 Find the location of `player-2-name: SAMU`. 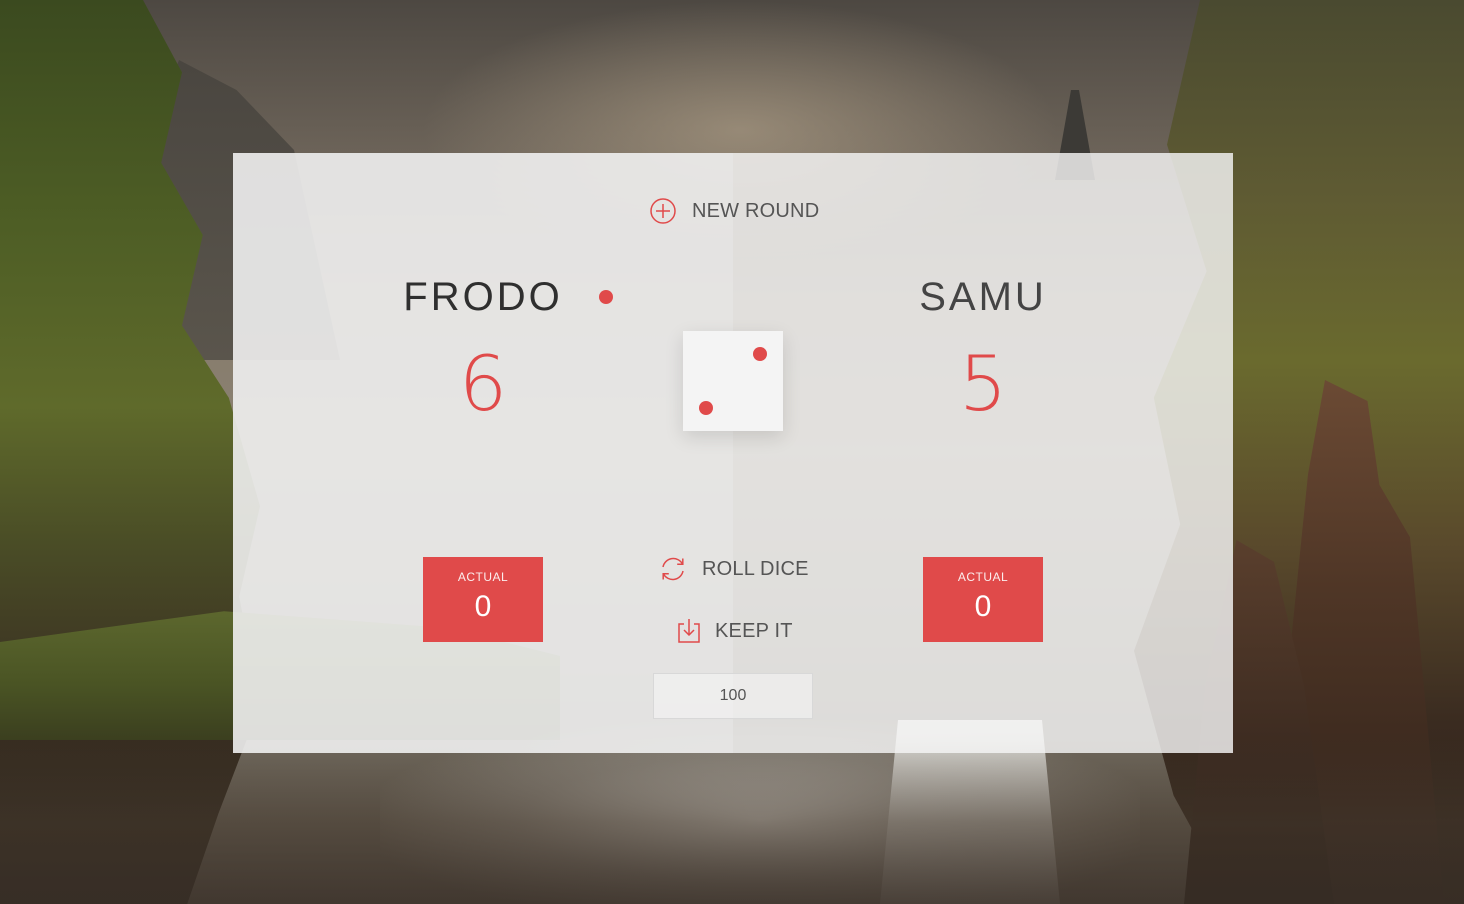

player-2-name: SAMU is located at coordinates (983, 297).